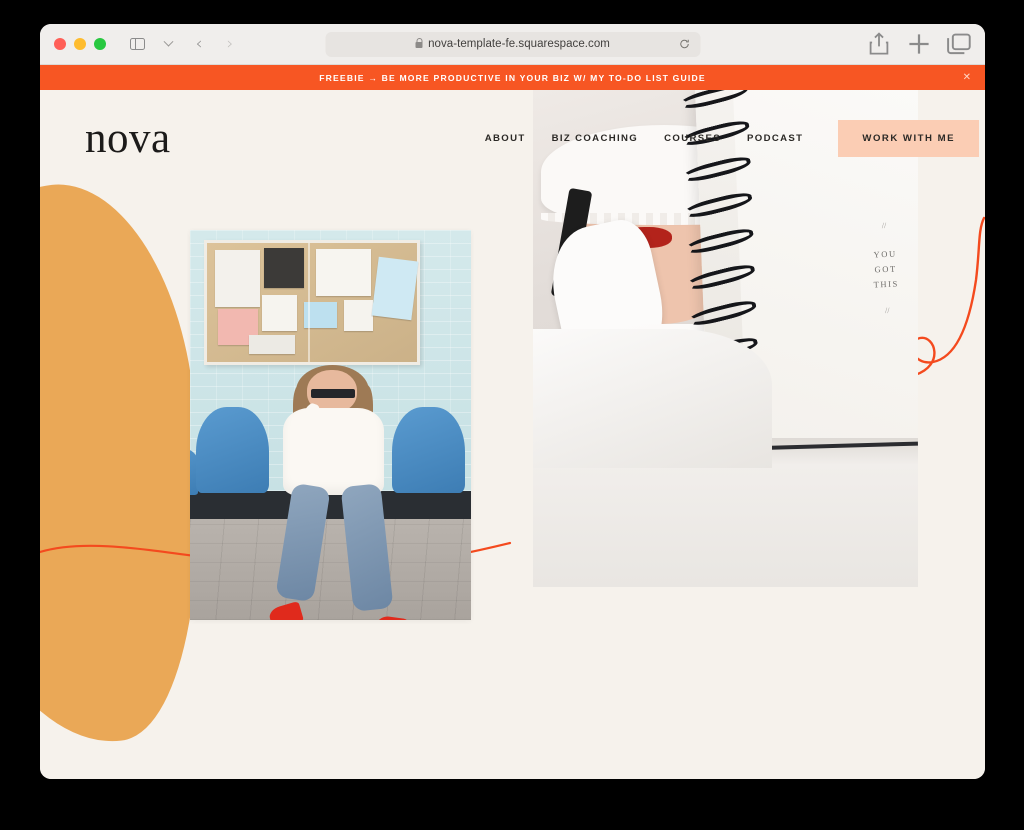 This screenshot has width=1024, height=830. I want to click on hero-image-left, so click(330, 425).